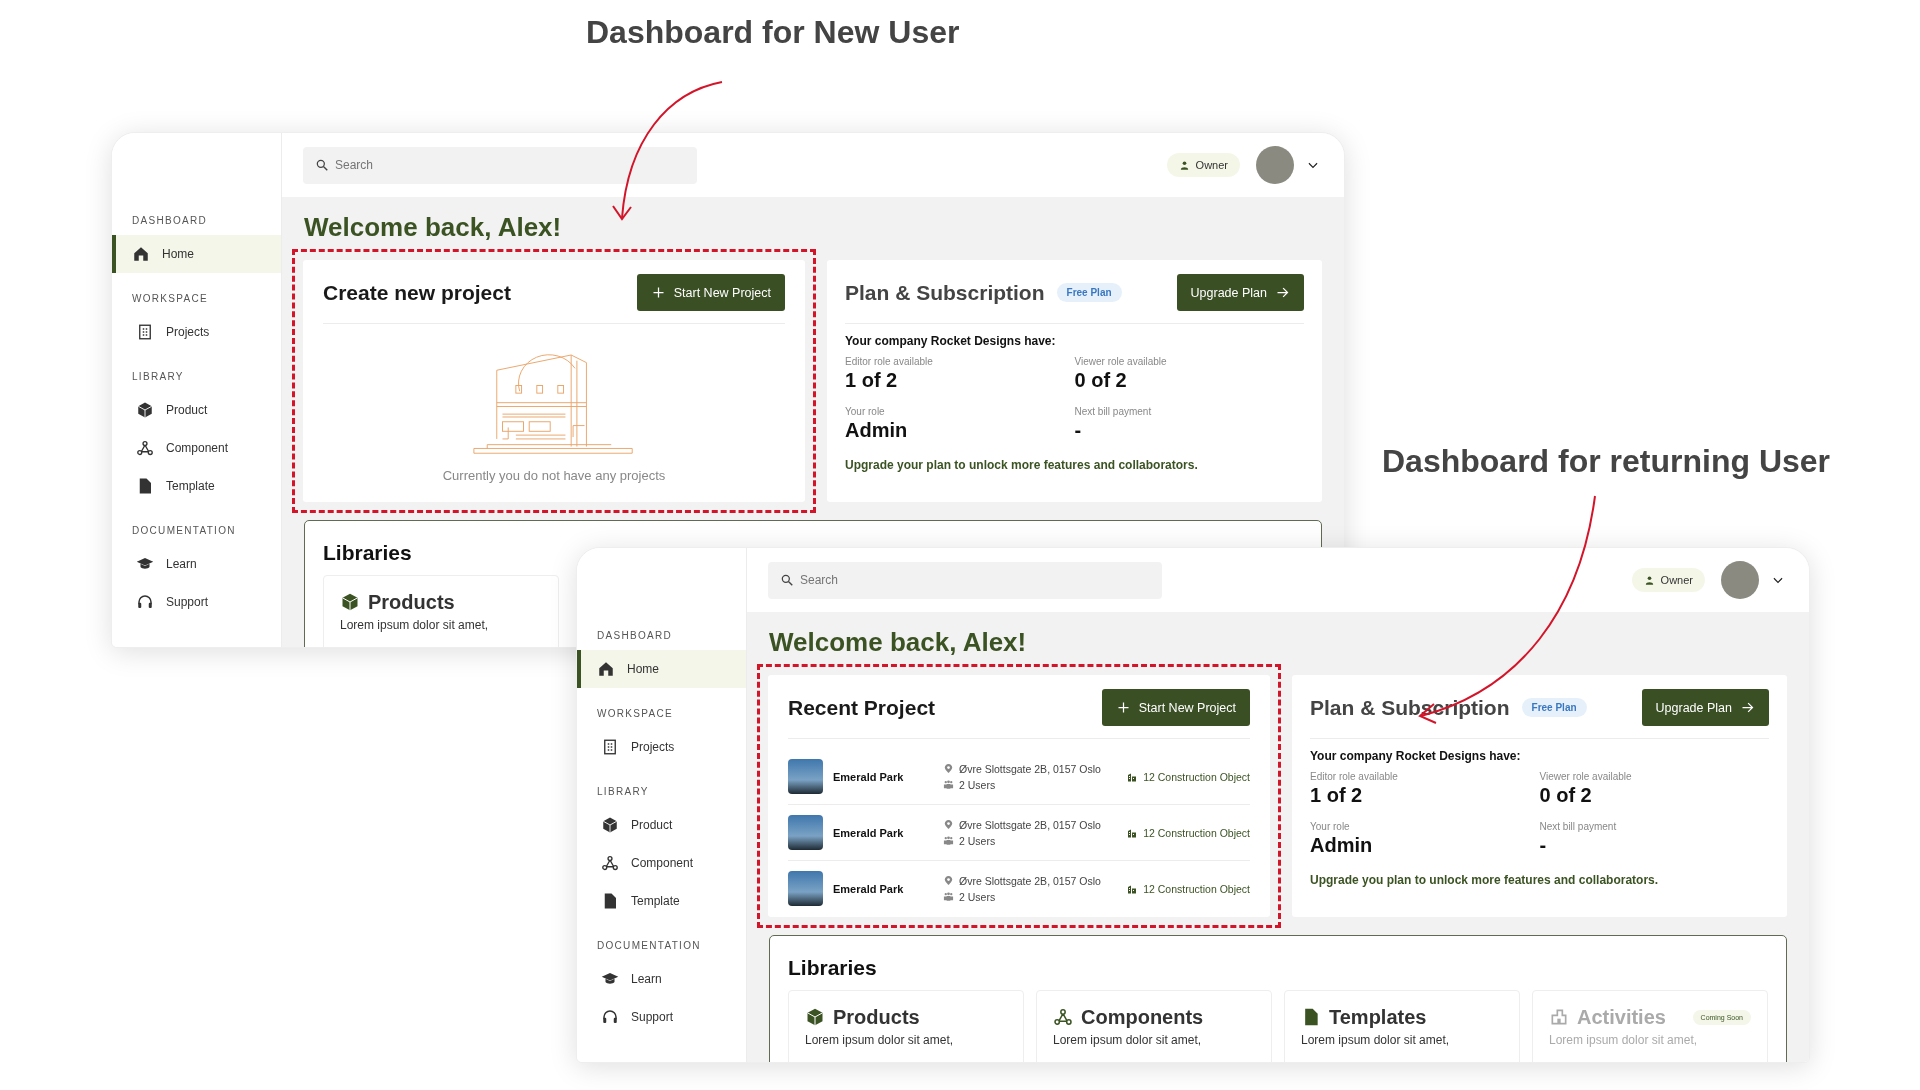 This screenshot has width=1920, height=1090. I want to click on library-title: Components, so click(1142, 1017).